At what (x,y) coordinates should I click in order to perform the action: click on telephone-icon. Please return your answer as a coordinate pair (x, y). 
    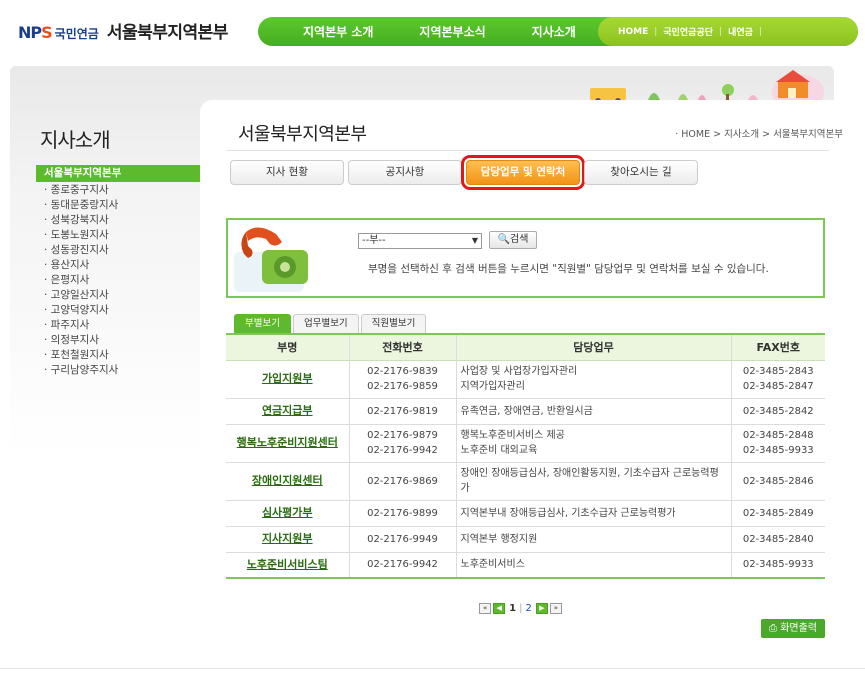
    Looking at the image, I should click on (271, 259).